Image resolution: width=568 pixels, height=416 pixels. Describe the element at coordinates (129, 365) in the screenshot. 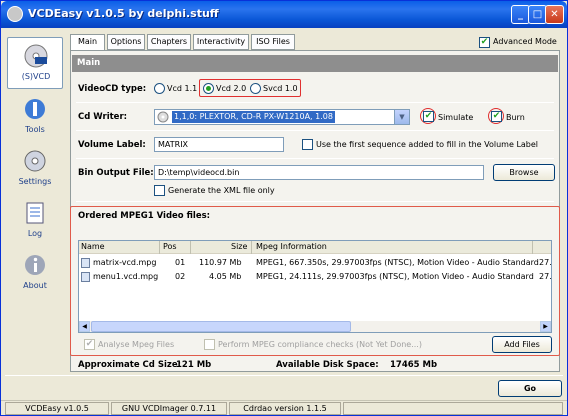

I see `cd-size-label: Approximate Cd Size:` at that location.